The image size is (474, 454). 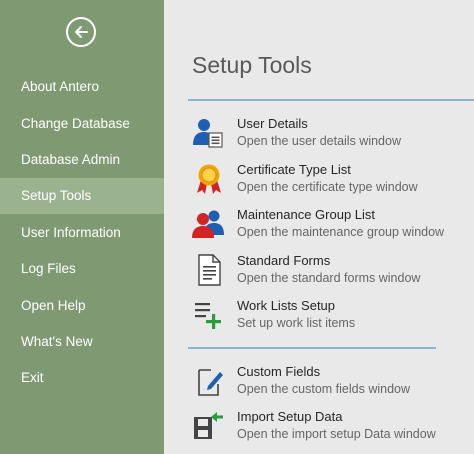 I want to click on work-list-add-icon, so click(x=208, y=316).